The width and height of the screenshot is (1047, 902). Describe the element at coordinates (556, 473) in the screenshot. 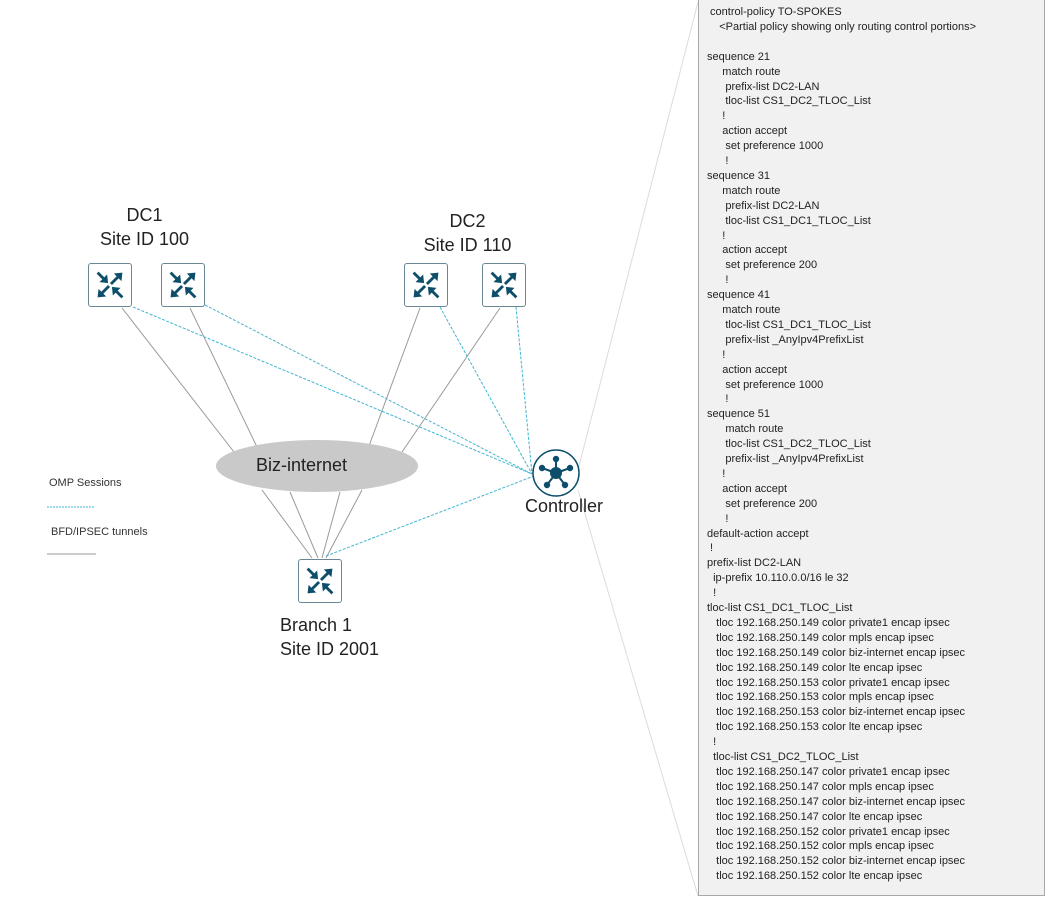

I see `controller-icon` at that location.